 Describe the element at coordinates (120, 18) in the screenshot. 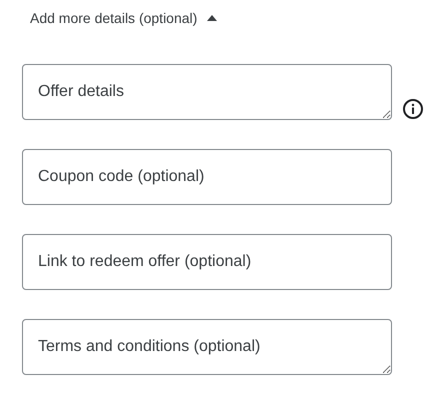

I see `expand-toggle: Add more details (optional)` at that location.